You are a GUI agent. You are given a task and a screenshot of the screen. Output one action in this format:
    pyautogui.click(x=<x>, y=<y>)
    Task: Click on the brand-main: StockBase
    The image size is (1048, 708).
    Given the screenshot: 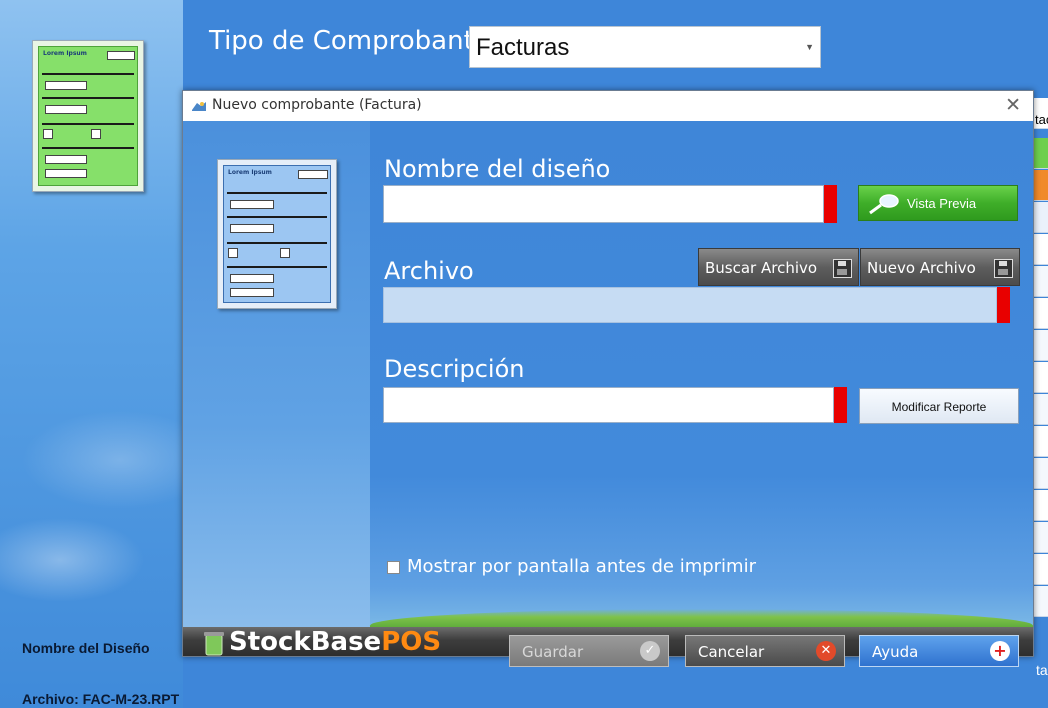 What is the action you would take?
    pyautogui.click(x=305, y=642)
    